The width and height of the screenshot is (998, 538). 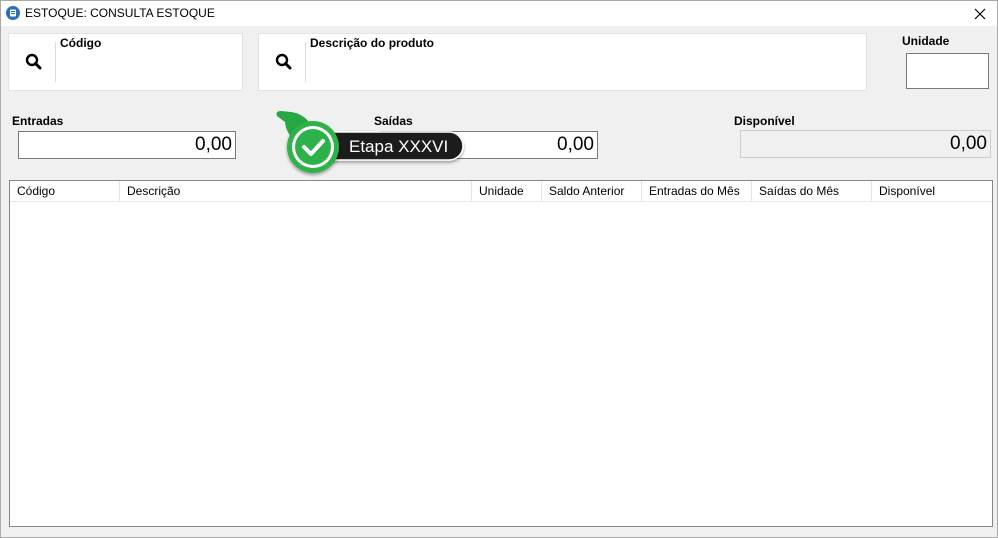 What do you see at coordinates (499, 13) in the screenshot?
I see `title-bar: ESTOQUE: CONSULTA ESTOQUE` at bounding box center [499, 13].